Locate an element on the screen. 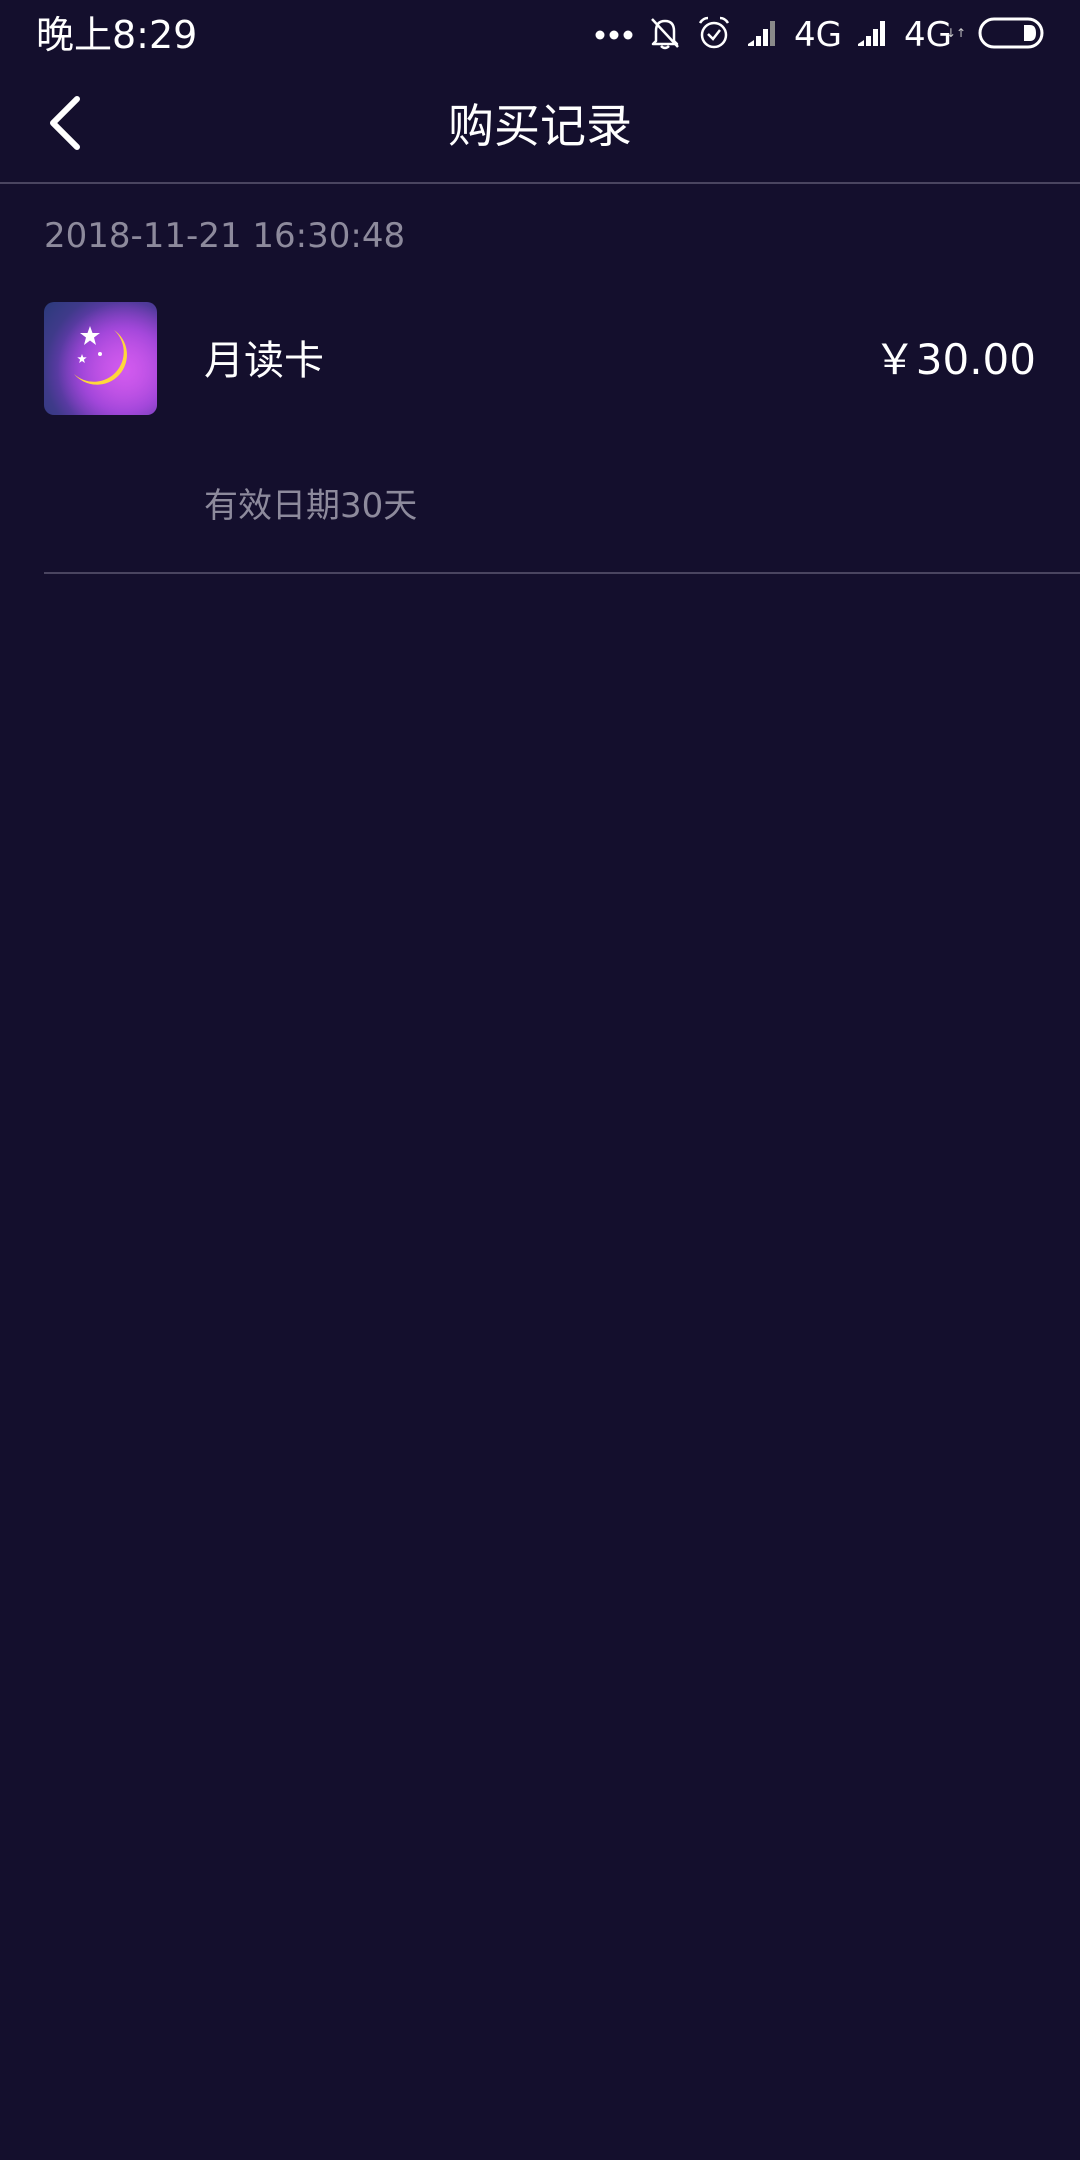  product-name: 月读卡 is located at coordinates (264, 361).